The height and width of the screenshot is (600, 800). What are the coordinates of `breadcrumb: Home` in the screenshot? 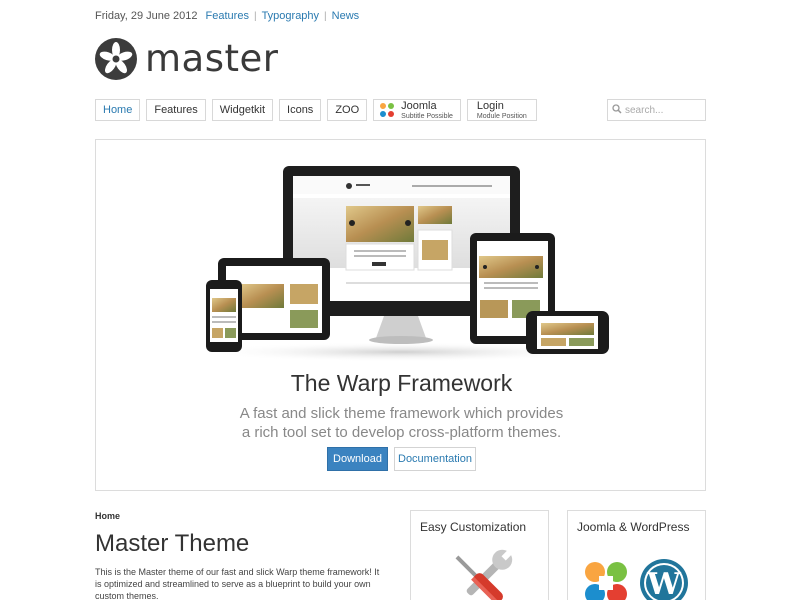 It's located at (107, 516).